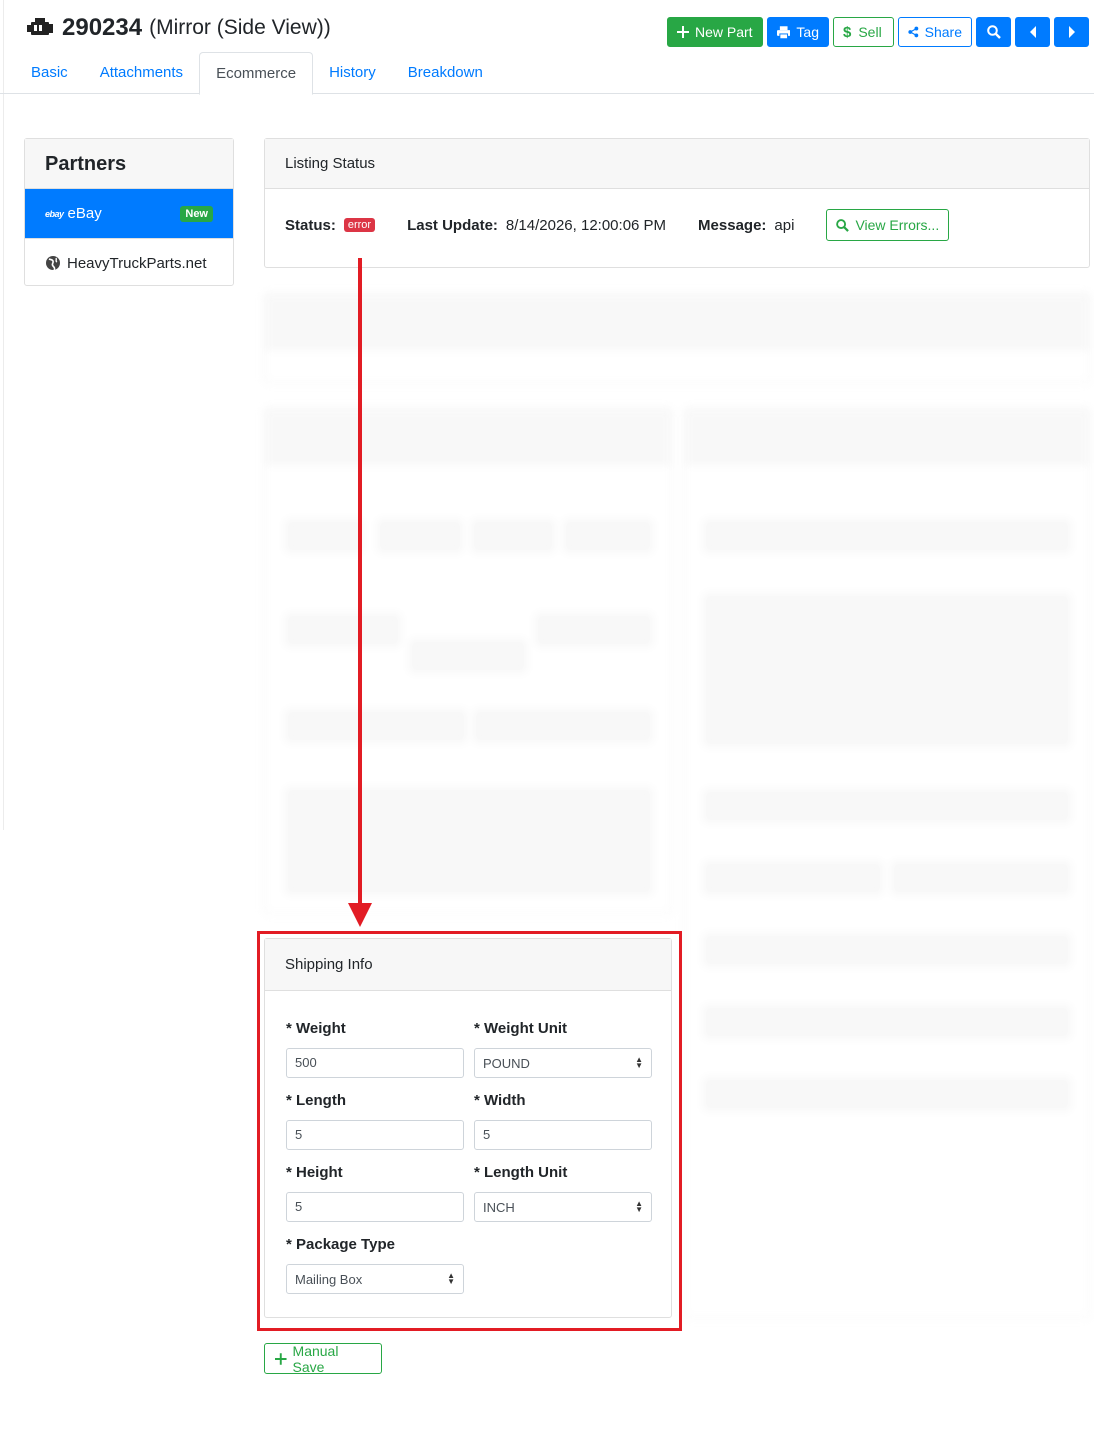 The width and height of the screenshot is (1094, 1432). What do you see at coordinates (315, 1358) in the screenshot?
I see `manual-save-label: Manual Save` at bounding box center [315, 1358].